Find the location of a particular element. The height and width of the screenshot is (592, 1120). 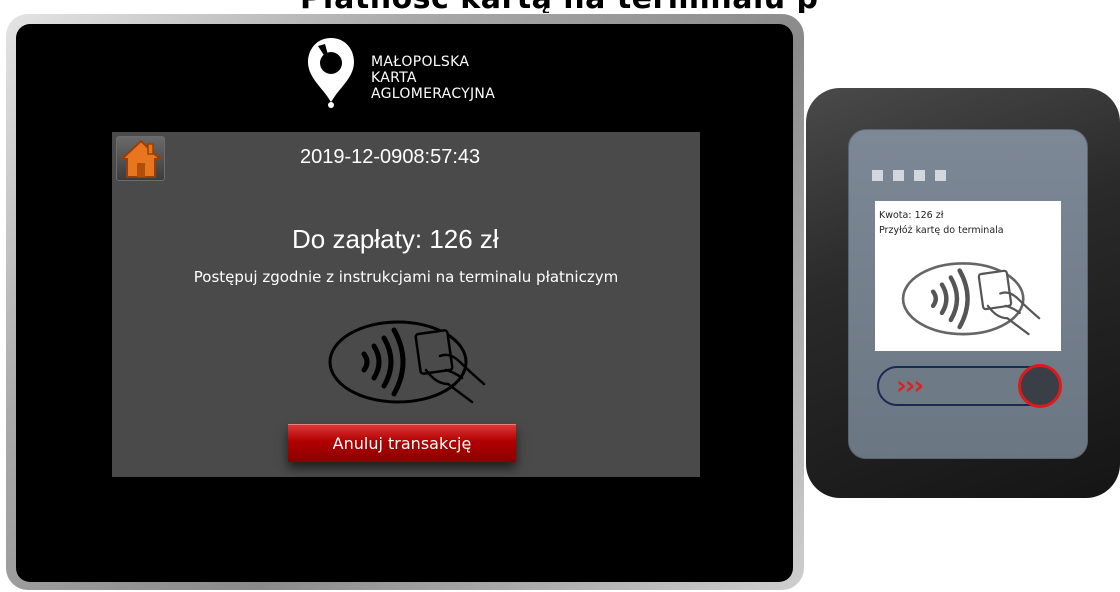

chevrons-right-icon: ››› is located at coordinates (910, 386).